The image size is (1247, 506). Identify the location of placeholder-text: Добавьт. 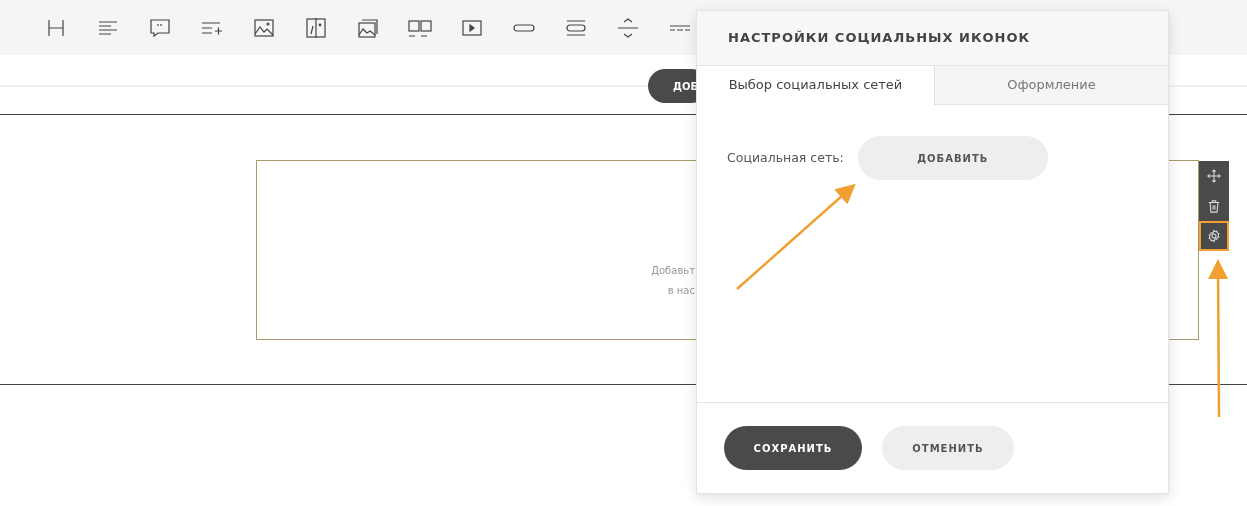
(673, 271).